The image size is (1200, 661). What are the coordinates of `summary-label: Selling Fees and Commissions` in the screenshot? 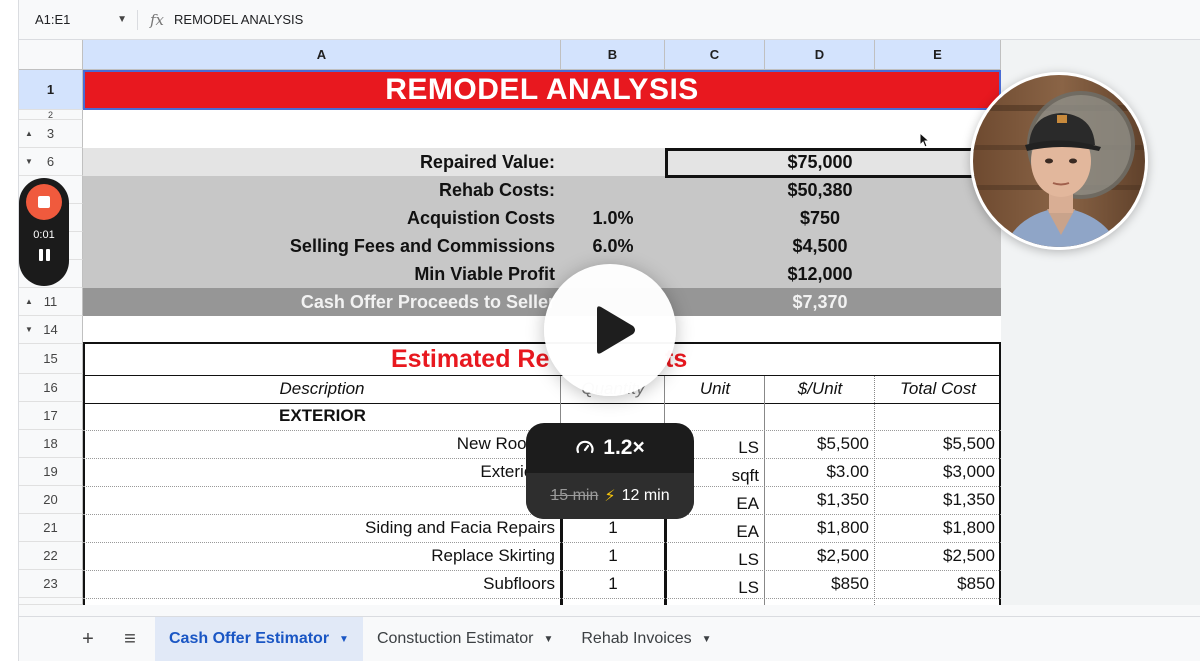 It's located at (322, 246).